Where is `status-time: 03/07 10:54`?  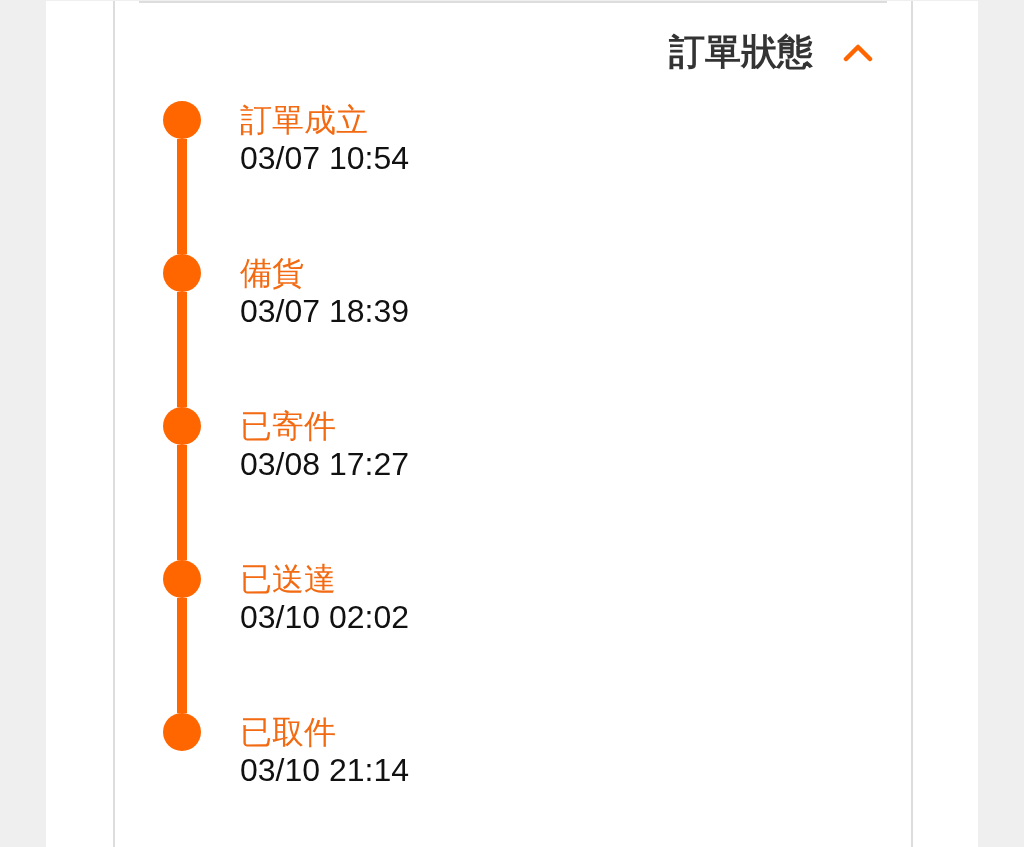
status-time: 03/07 10:54 is located at coordinates (325, 158).